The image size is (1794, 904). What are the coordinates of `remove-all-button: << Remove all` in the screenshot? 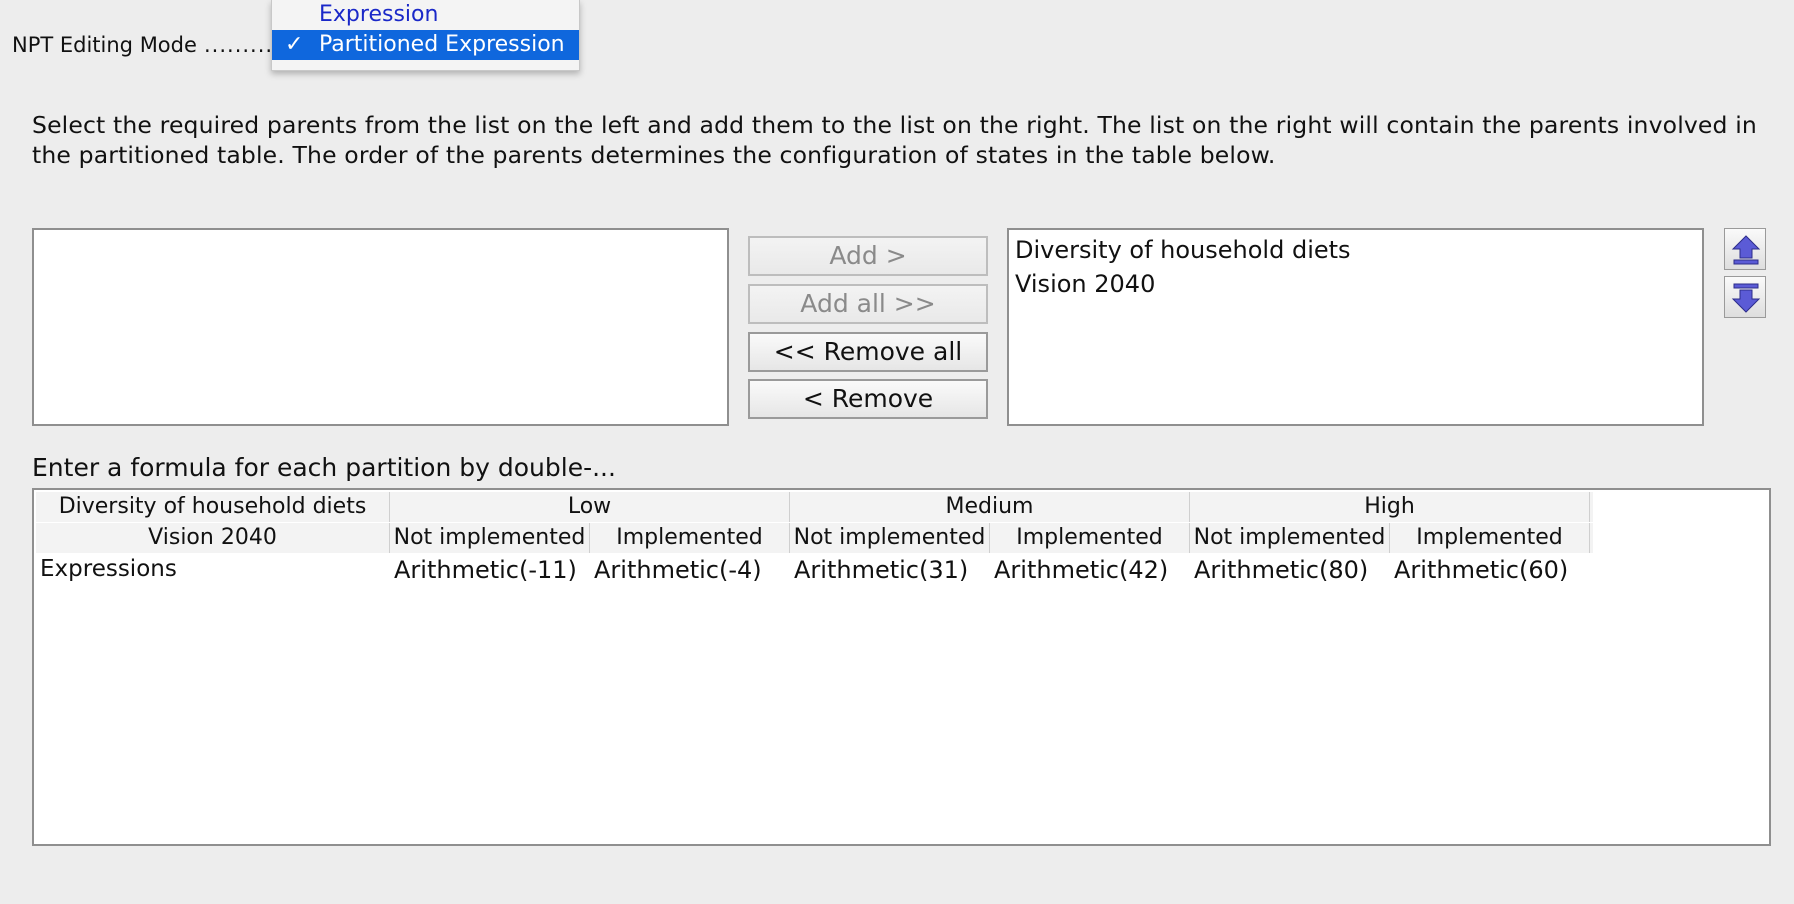 It's located at (868, 352).